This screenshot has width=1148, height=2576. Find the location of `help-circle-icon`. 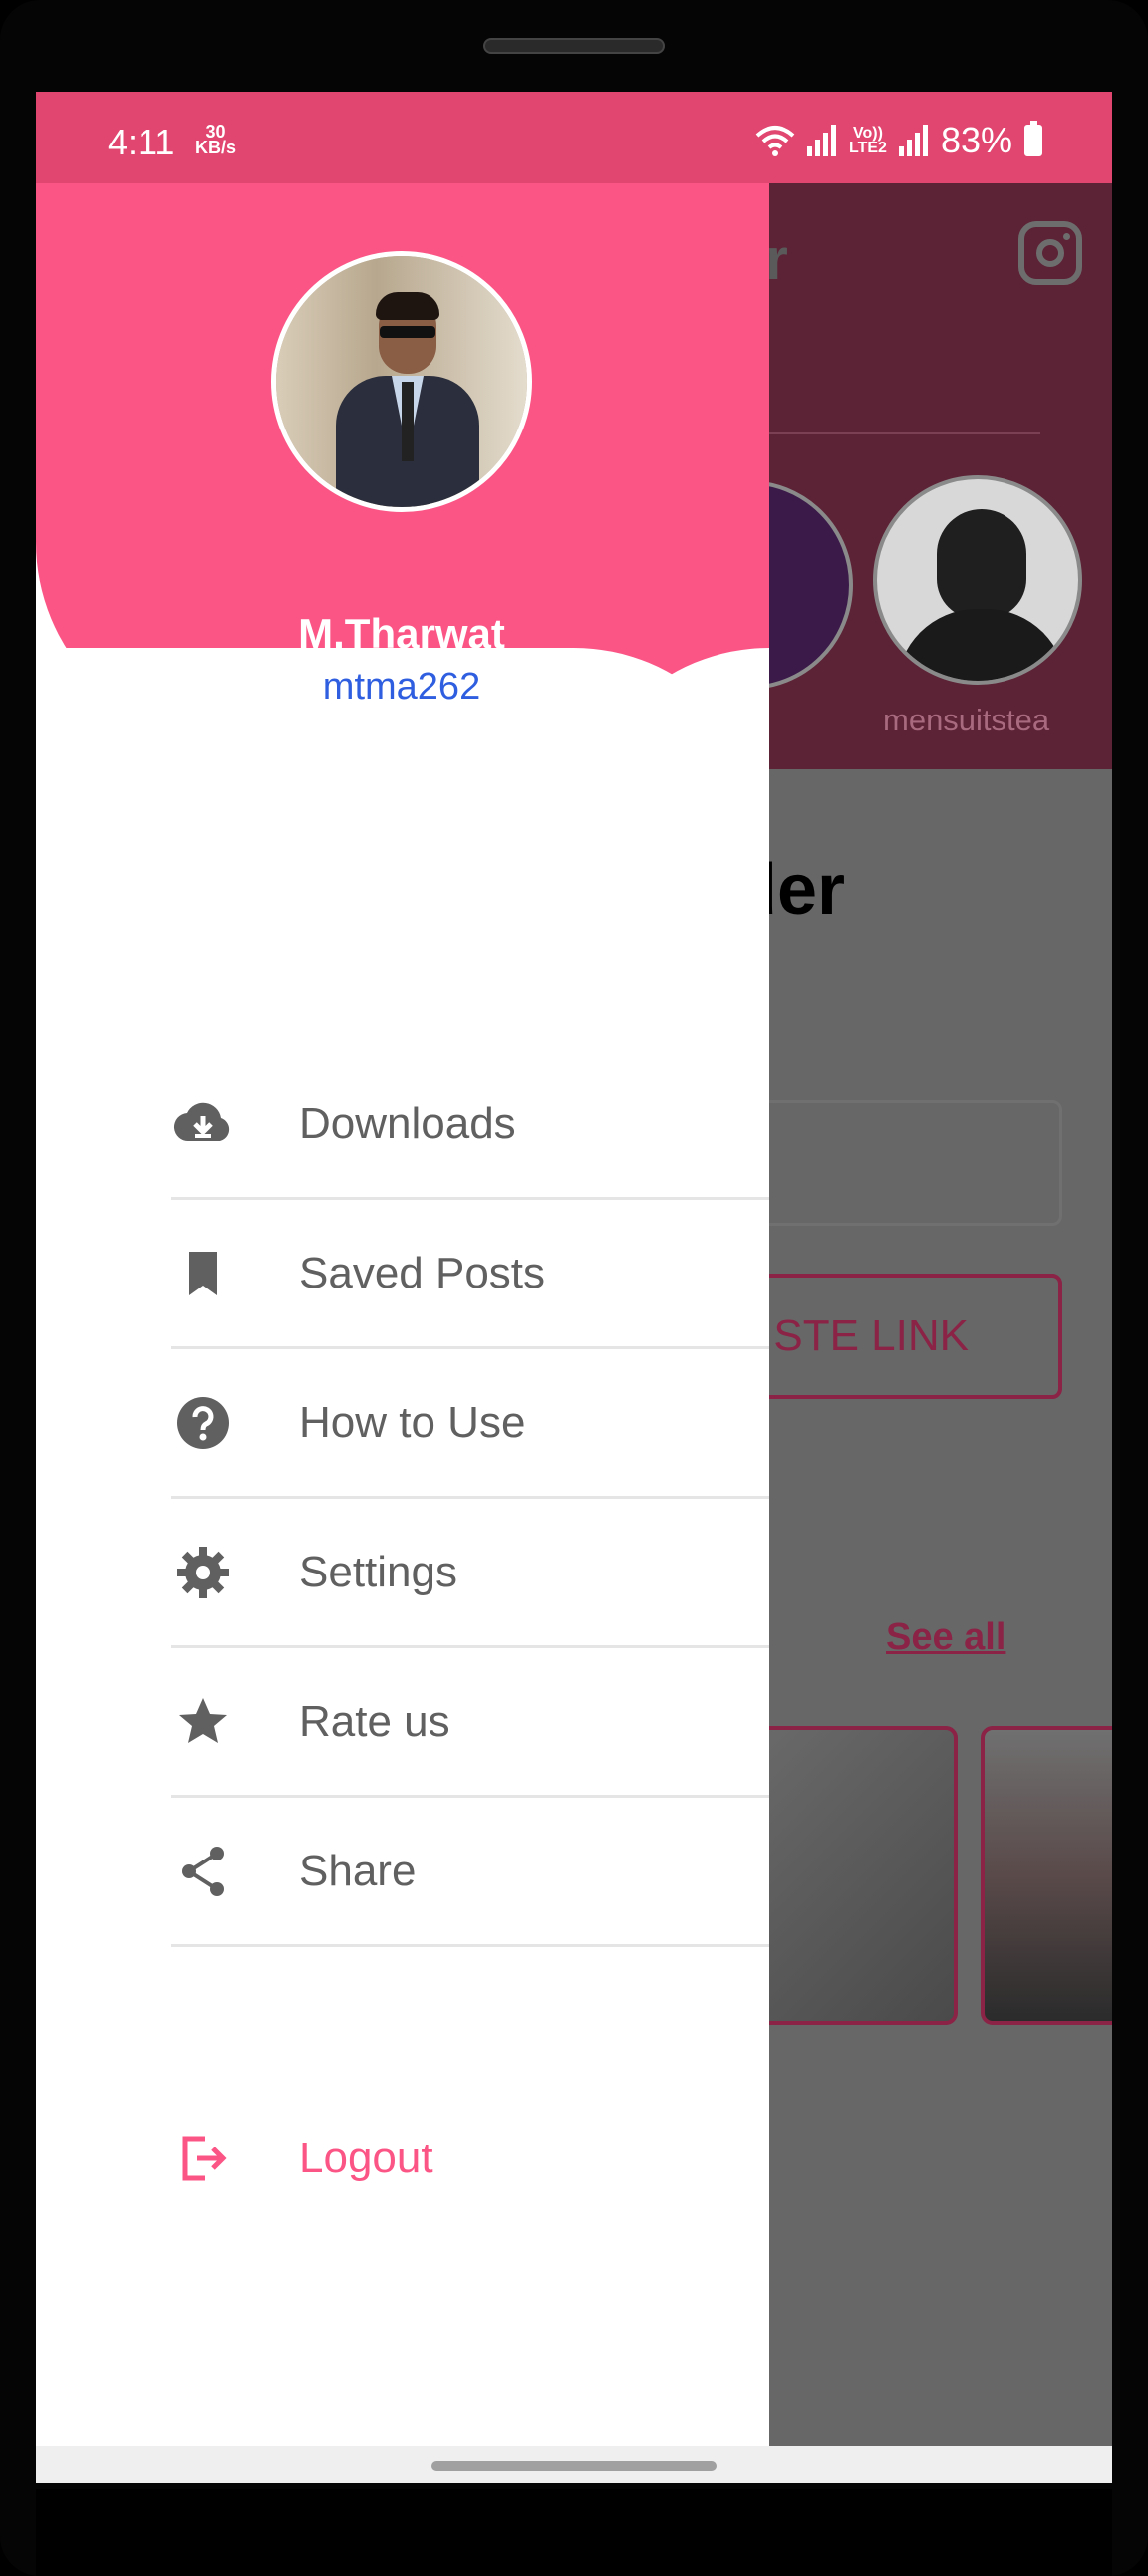

help-circle-icon is located at coordinates (203, 1423).